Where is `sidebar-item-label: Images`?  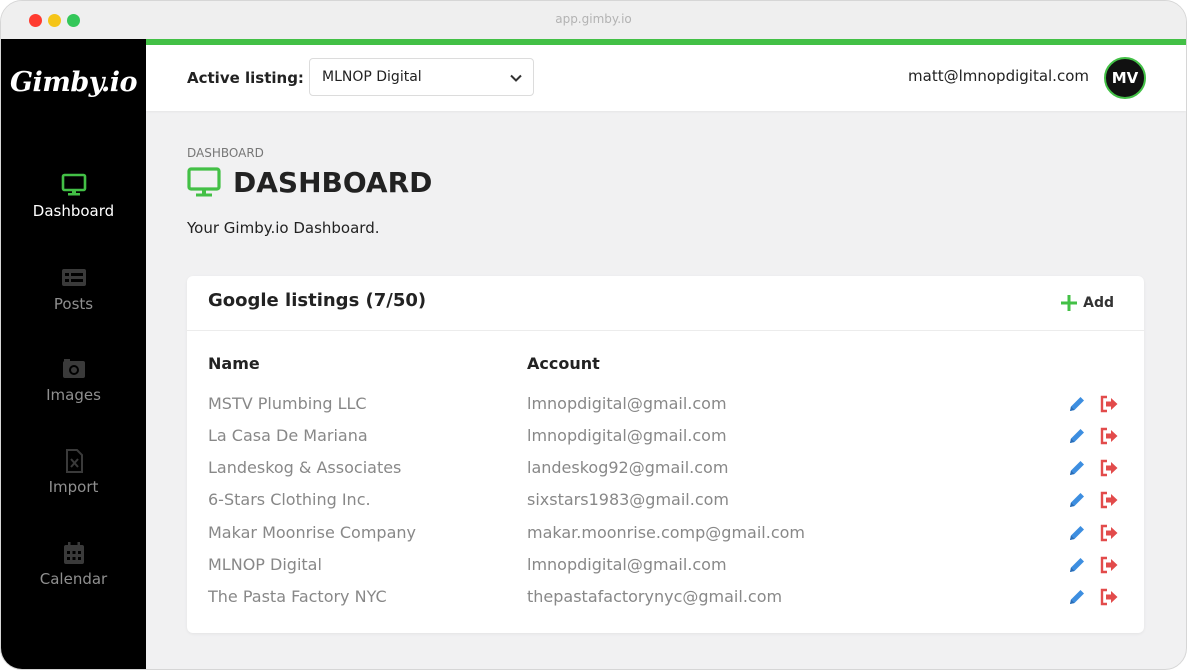 sidebar-item-label: Images is located at coordinates (73, 395).